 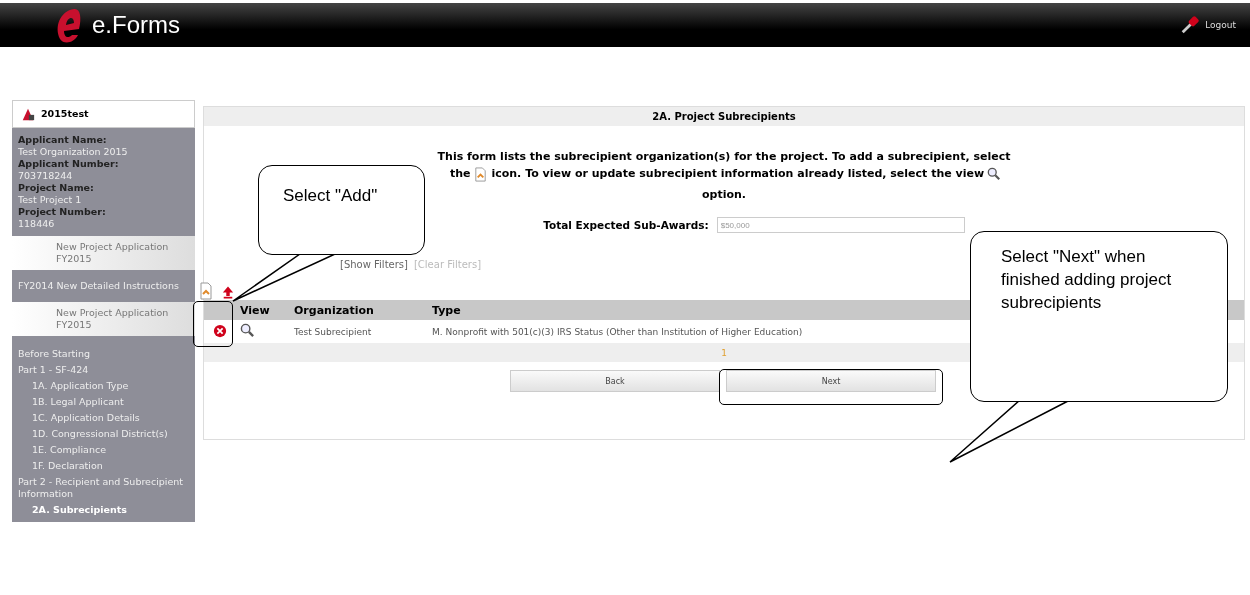 What do you see at coordinates (724, 195) in the screenshot?
I see `instruction-text: option.` at bounding box center [724, 195].